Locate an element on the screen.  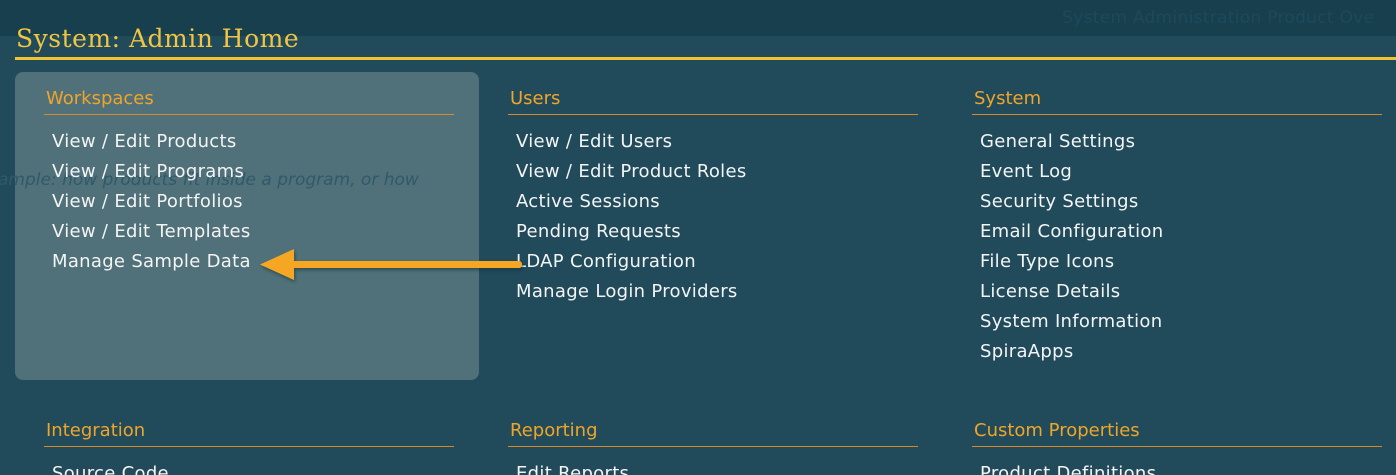
page-title: System: Admin Home is located at coordinates (158, 38).